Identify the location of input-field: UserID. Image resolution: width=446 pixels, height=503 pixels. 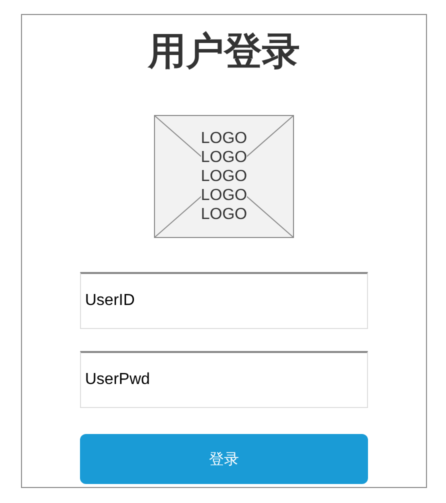
(224, 300).